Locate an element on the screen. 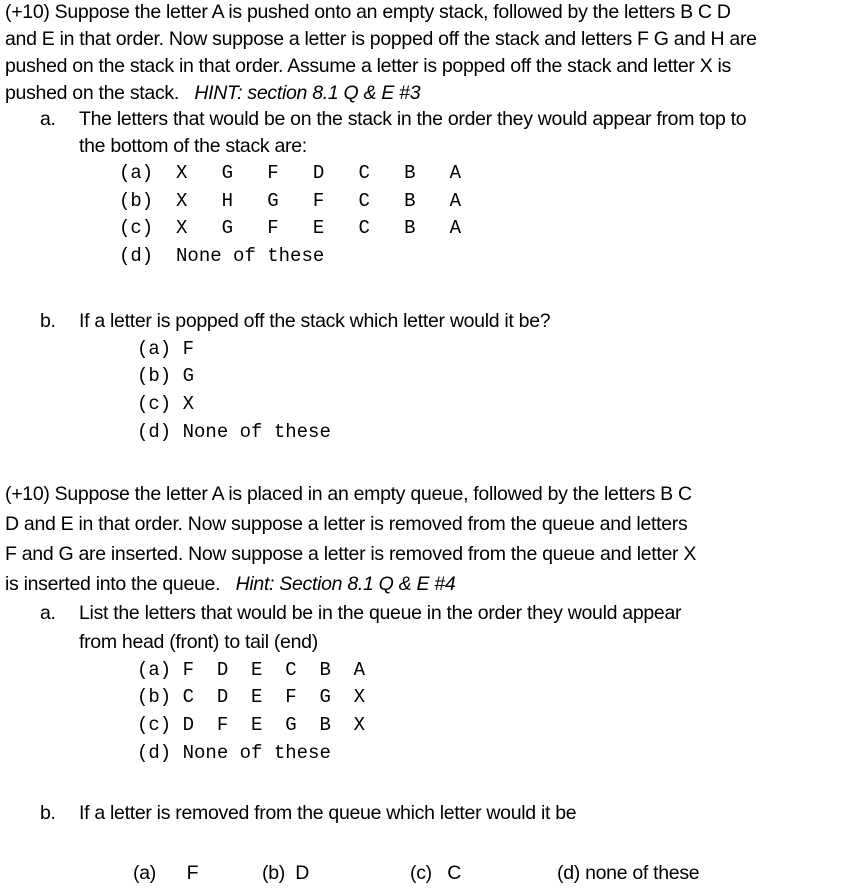  option-text: X G F E C B A is located at coordinates (319, 228).